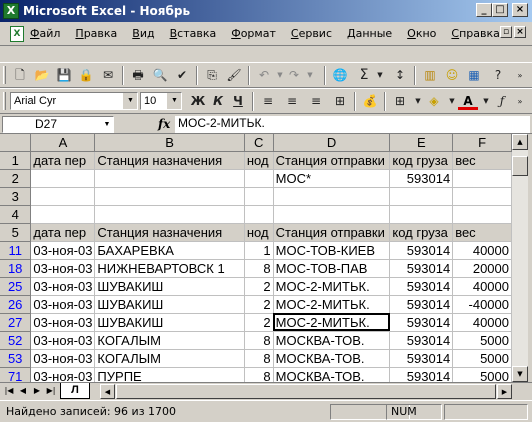 The image size is (532, 422). I want to click on grid-cell: МОС-2-МИТЬК., so click(332, 322).